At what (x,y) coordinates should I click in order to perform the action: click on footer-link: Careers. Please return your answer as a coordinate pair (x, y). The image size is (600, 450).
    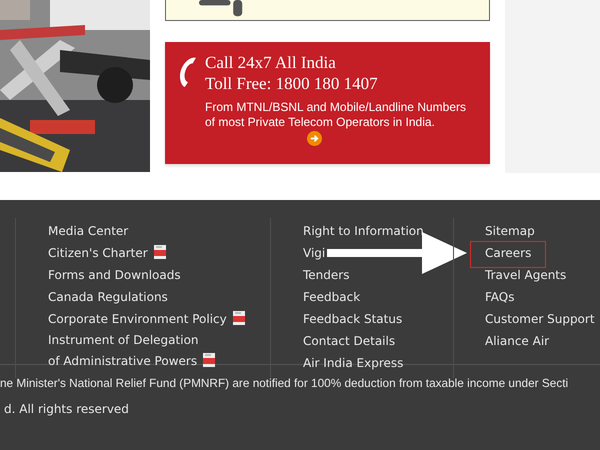
    Looking at the image, I should click on (508, 254).